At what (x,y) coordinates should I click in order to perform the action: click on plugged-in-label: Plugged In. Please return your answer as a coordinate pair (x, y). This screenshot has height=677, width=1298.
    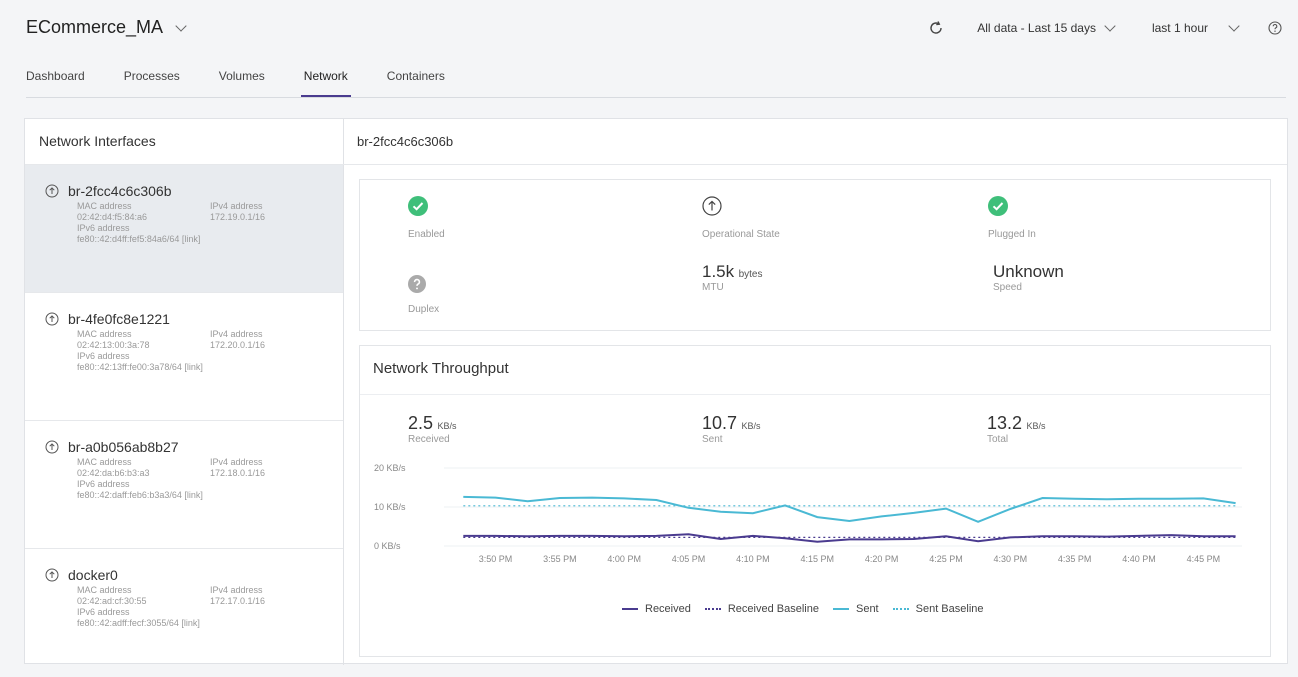
    Looking at the image, I should click on (1012, 234).